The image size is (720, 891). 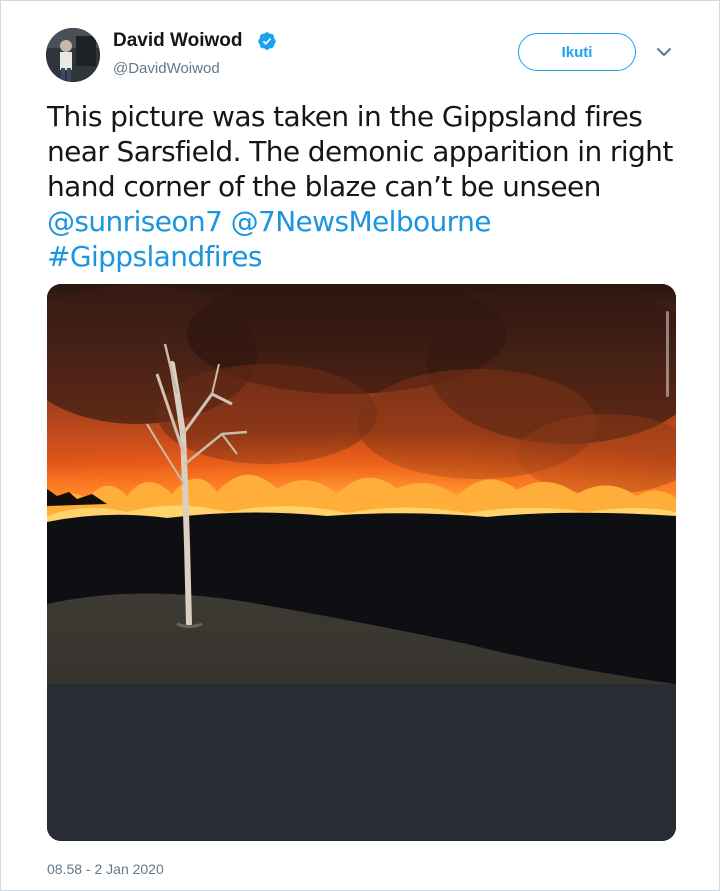 I want to click on author-name: David Woiwod, so click(x=177, y=41).